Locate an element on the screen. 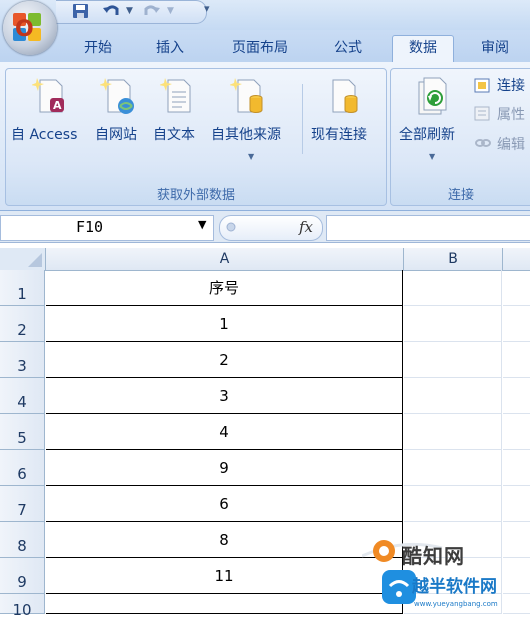  cell-b3 is located at coordinates (453, 360).